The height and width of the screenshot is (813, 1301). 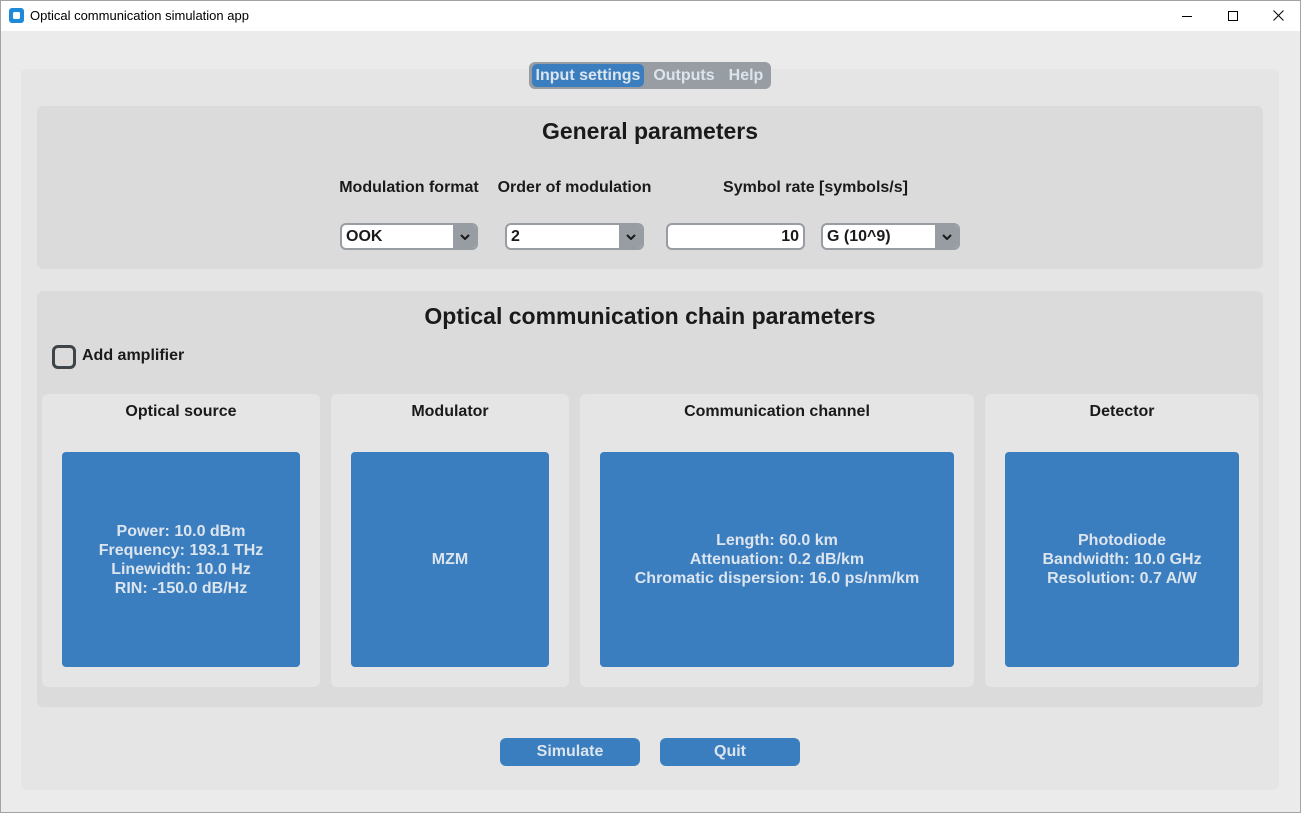 I want to click on app-icon, so click(x=16, y=15).